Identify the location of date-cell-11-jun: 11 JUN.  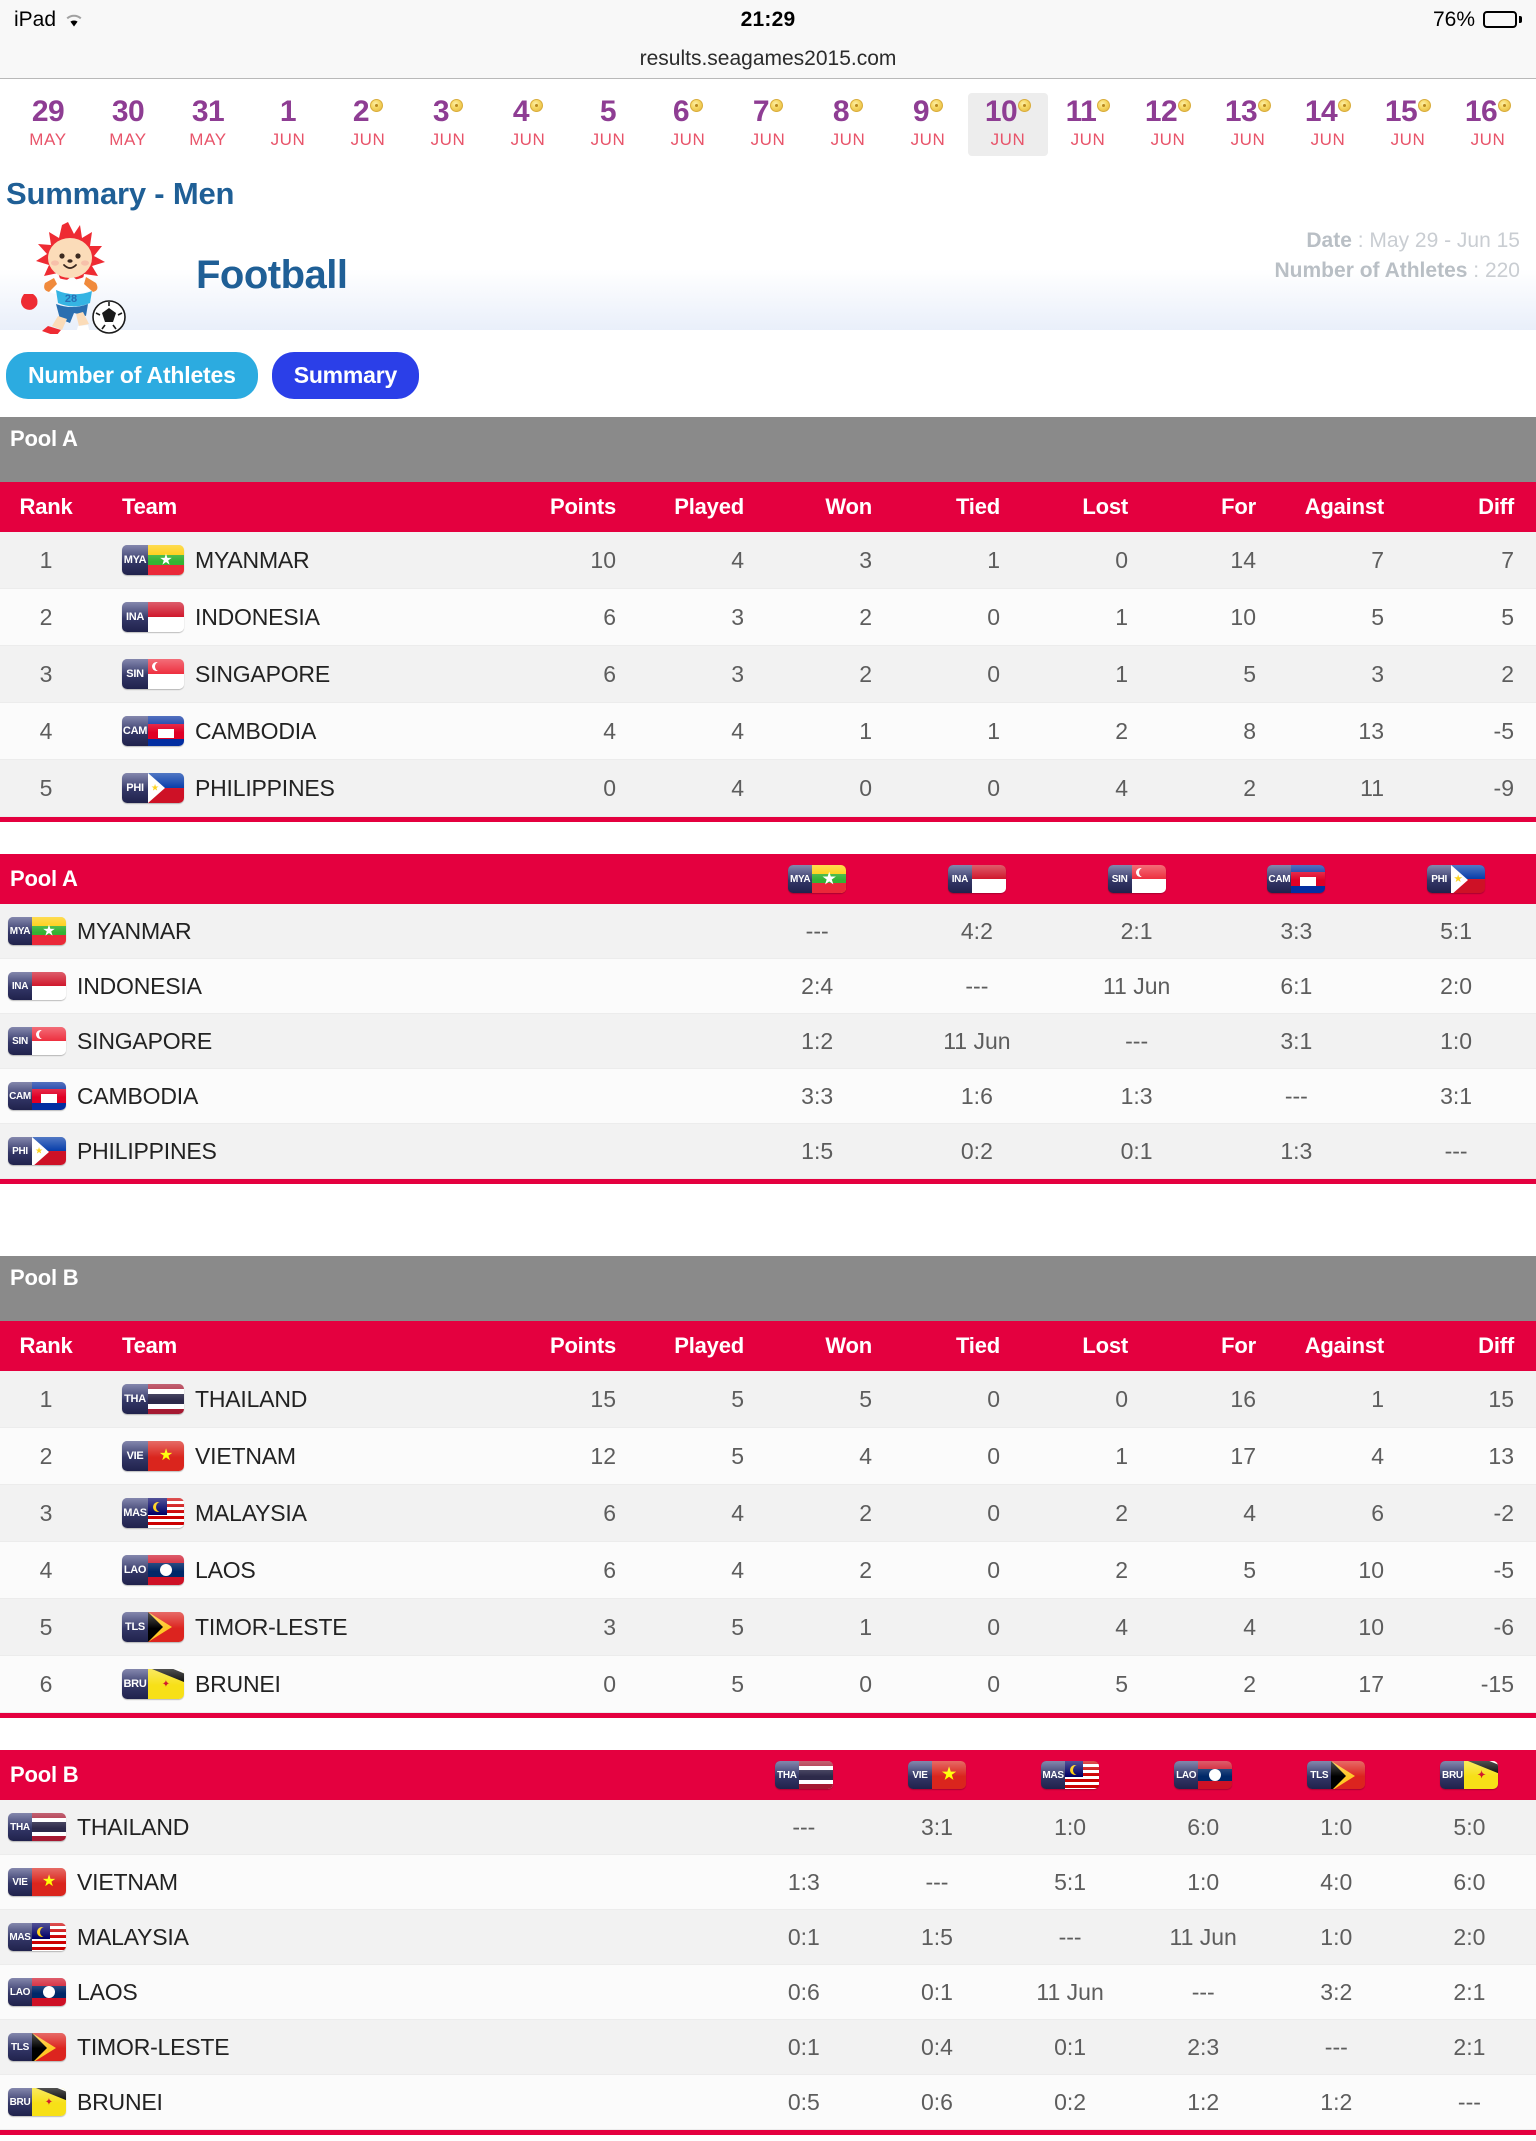
(1088, 124).